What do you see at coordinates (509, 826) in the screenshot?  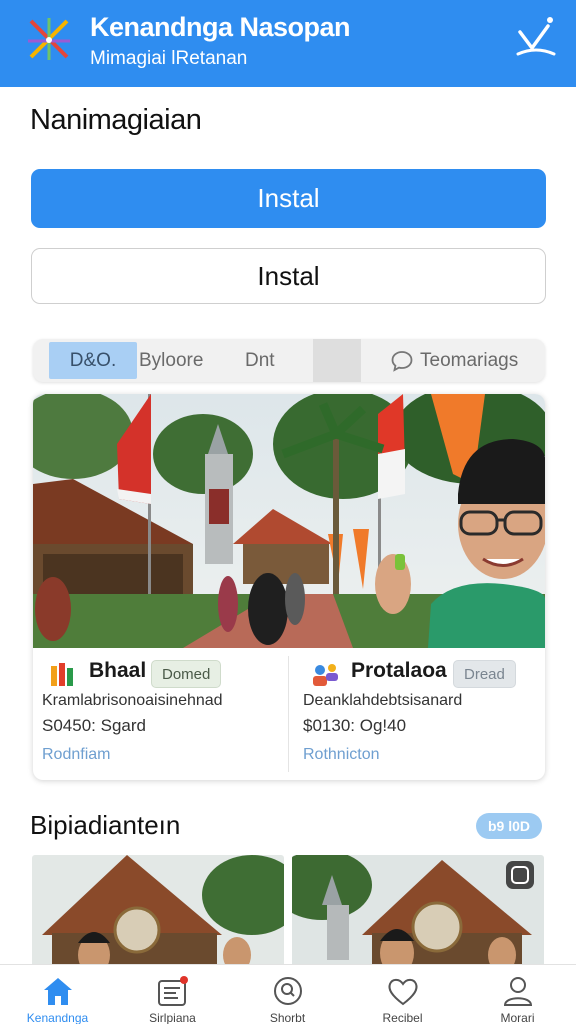 I see `section2-badge: b9 l0D` at bounding box center [509, 826].